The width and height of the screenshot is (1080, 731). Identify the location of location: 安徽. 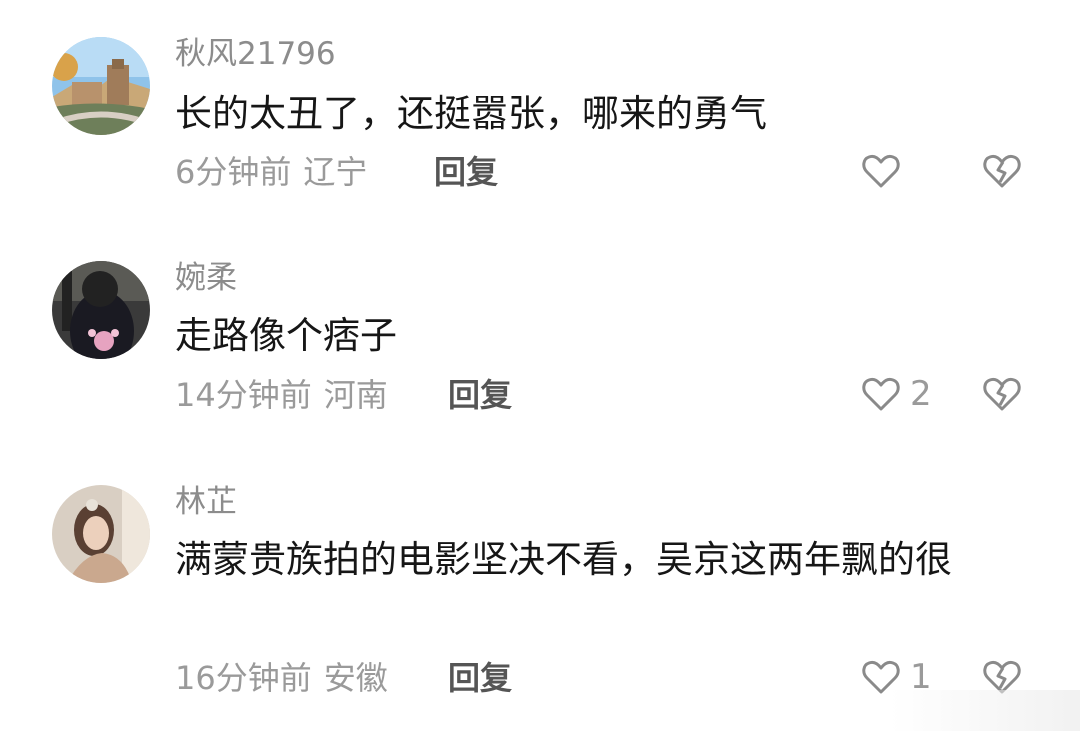
(355, 678).